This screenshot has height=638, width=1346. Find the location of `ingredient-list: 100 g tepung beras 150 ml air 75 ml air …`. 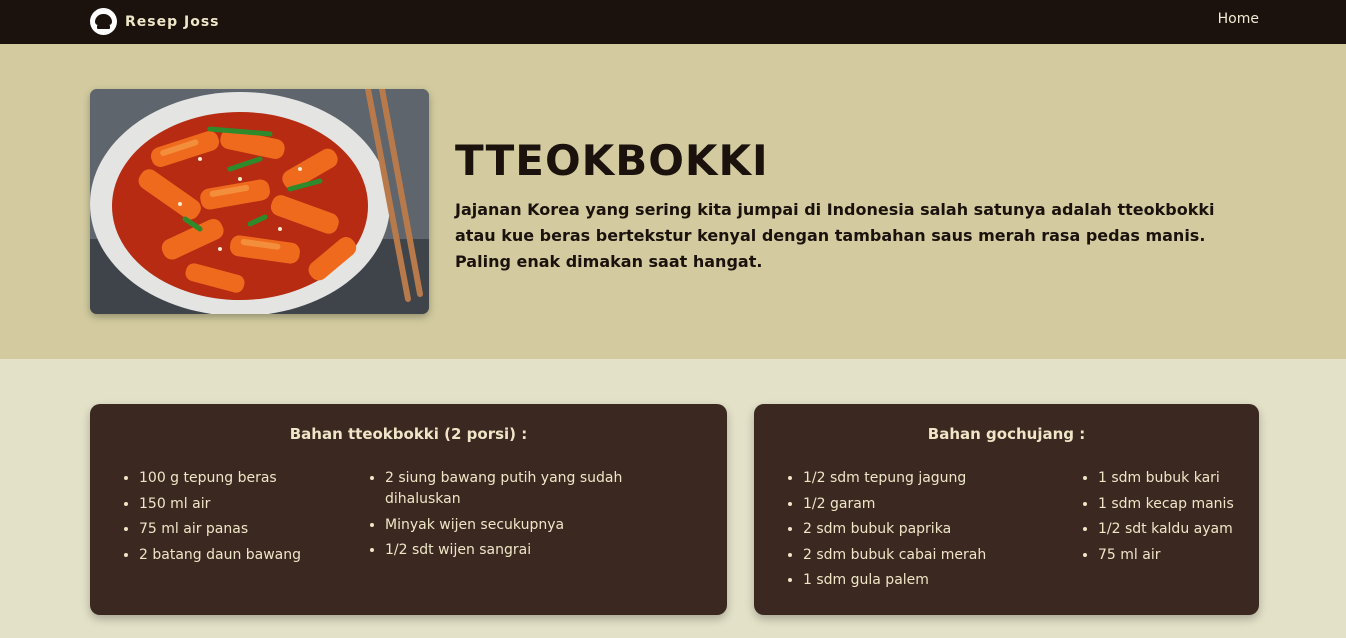

ingredient-list: 100 g tepung beras 150 ml air 75 ml air … is located at coordinates (251, 519).